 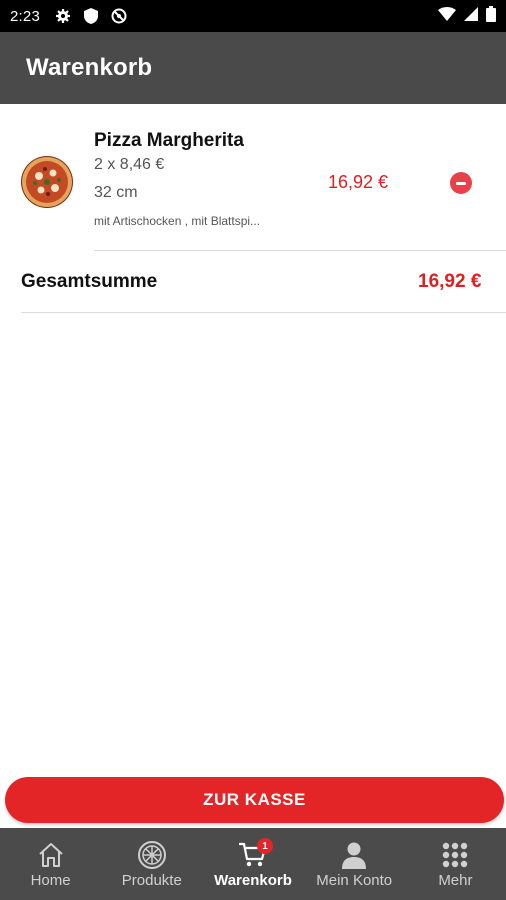 I want to click on nav-item-home: Home, so click(x=50, y=864).